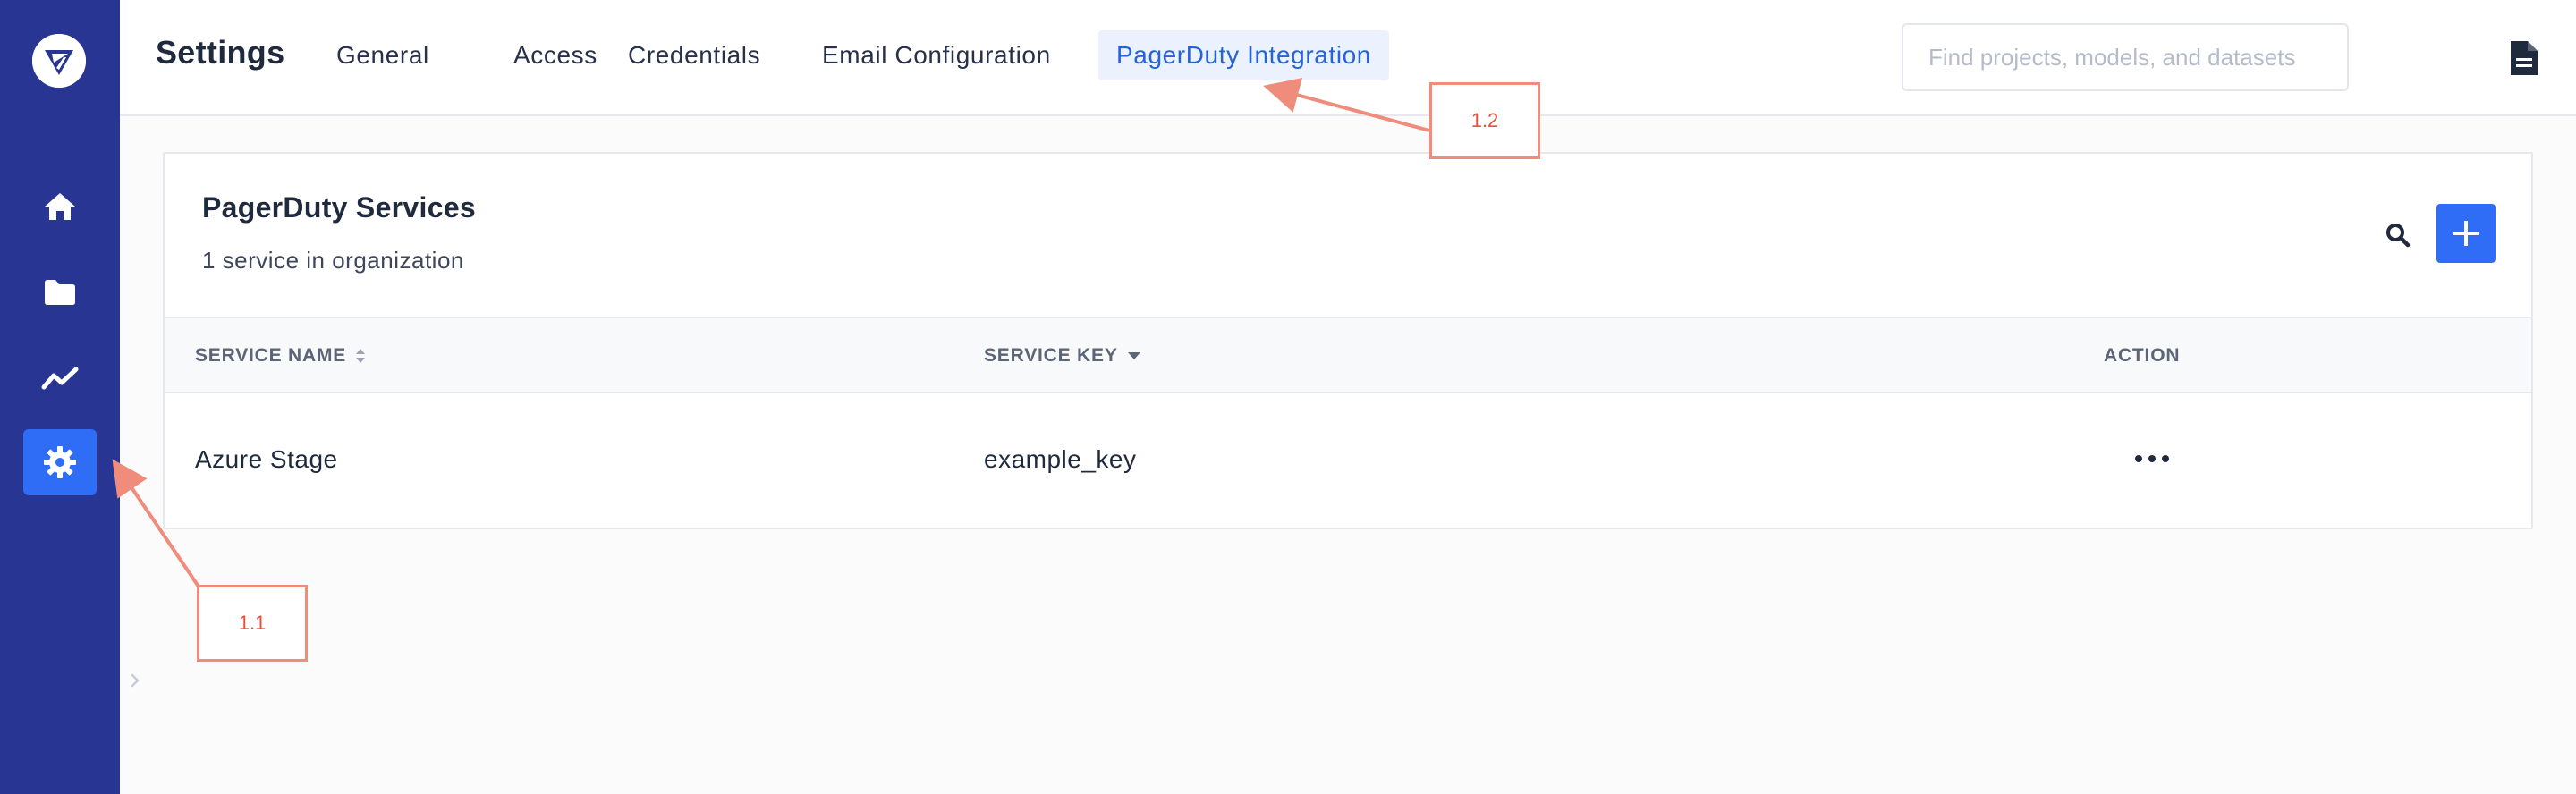 The height and width of the screenshot is (794, 2576). Describe the element at coordinates (936, 55) in the screenshot. I see `tab-email-configuration: Email Configuration` at that location.